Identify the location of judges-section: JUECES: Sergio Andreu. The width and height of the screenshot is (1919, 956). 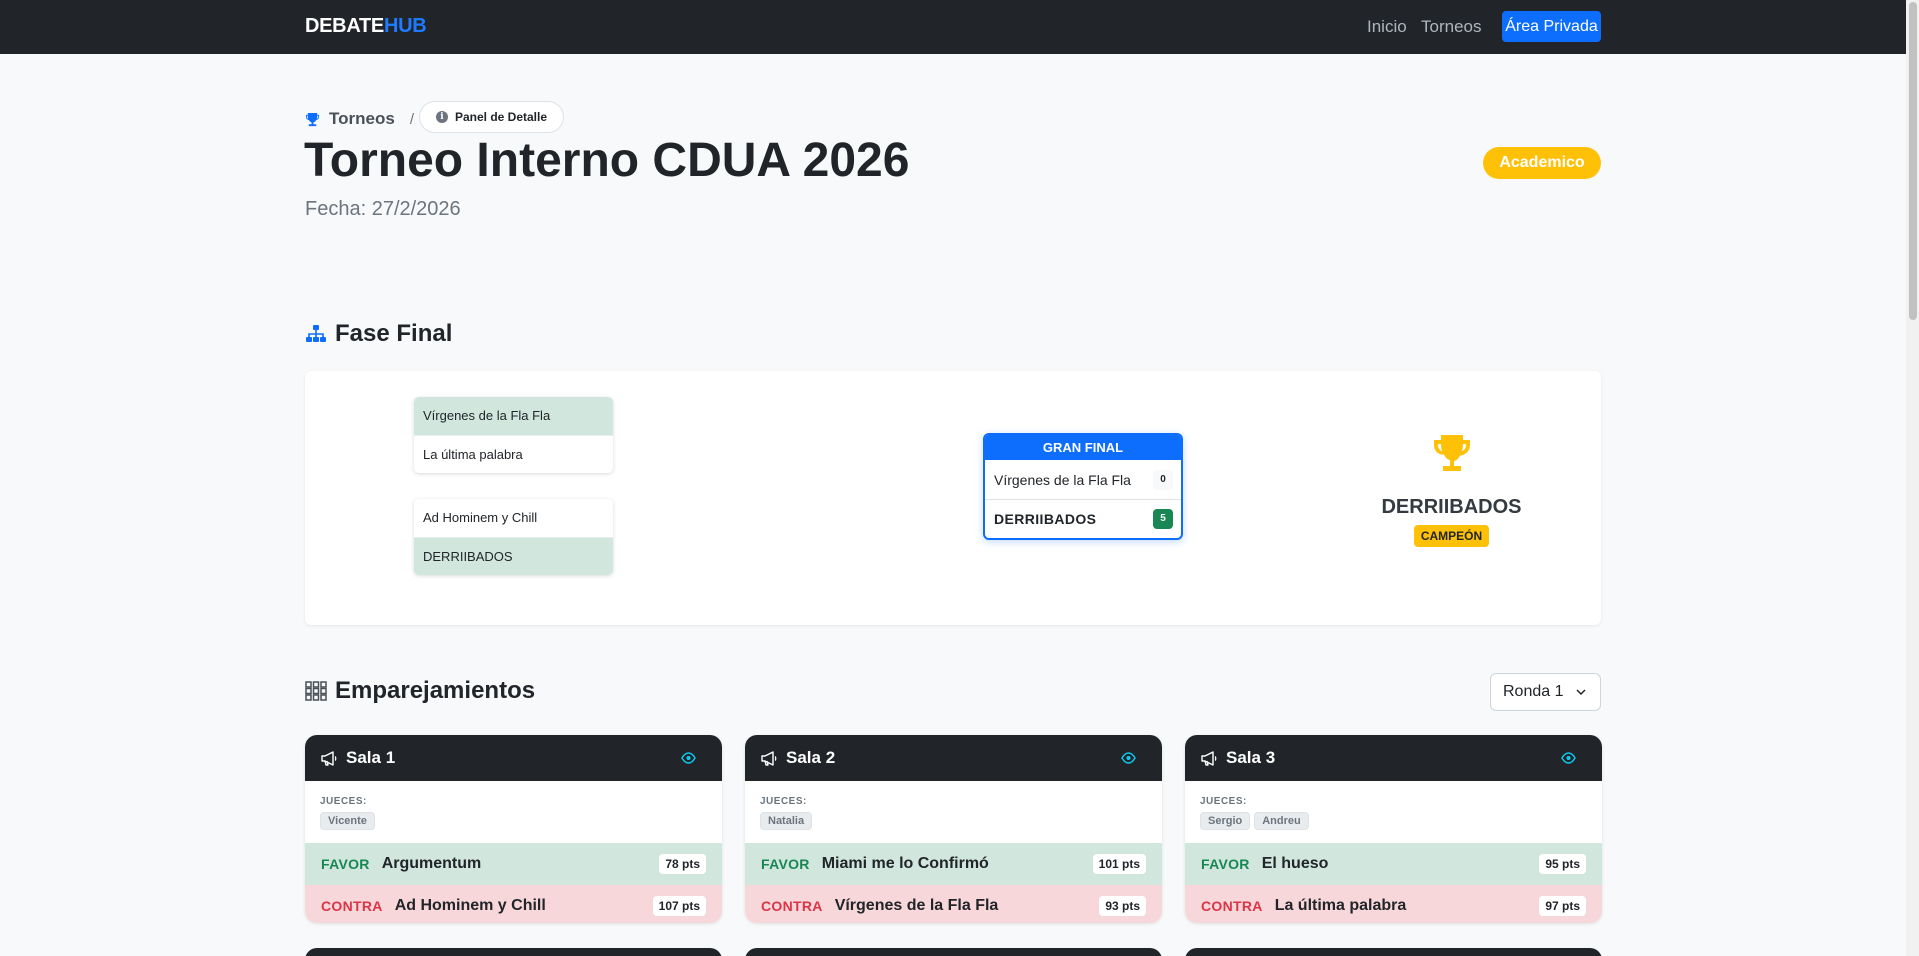
(1393, 812).